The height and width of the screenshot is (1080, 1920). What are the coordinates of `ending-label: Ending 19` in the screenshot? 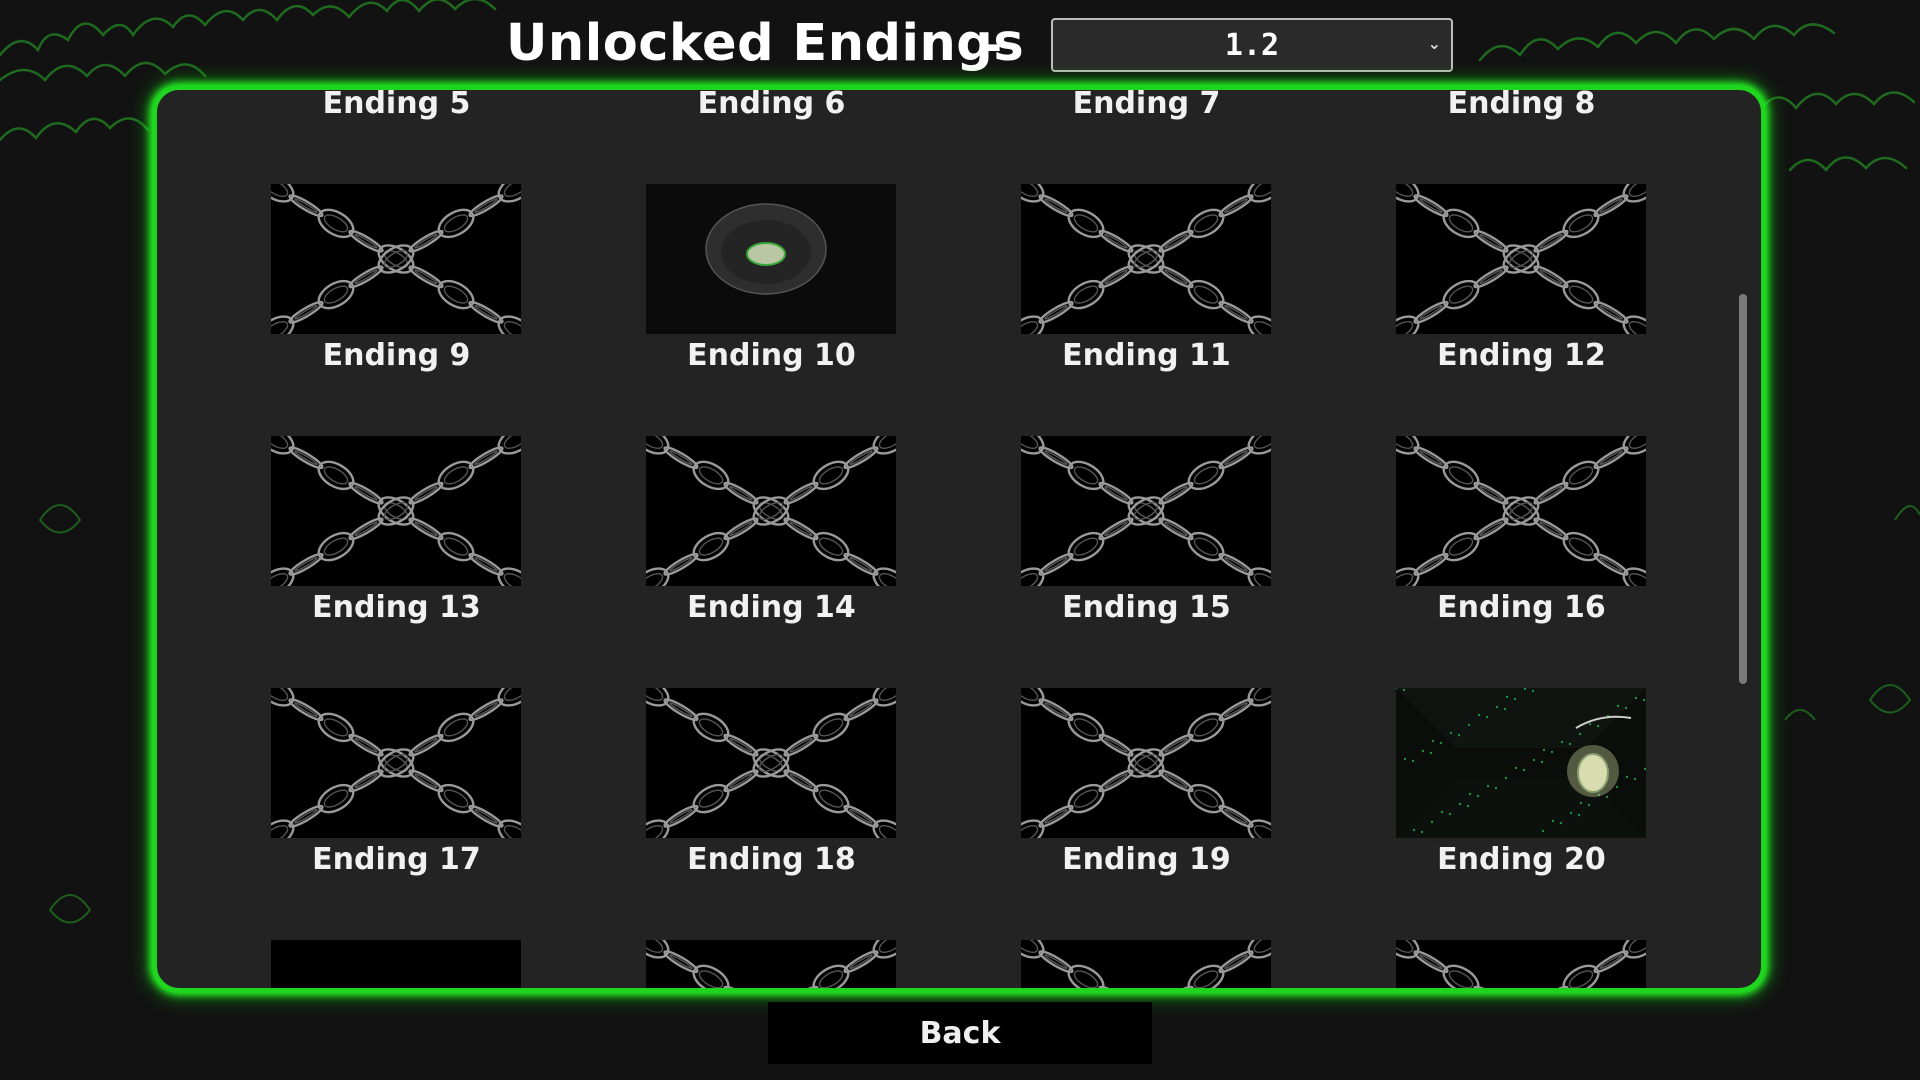 It's located at (1146, 859).